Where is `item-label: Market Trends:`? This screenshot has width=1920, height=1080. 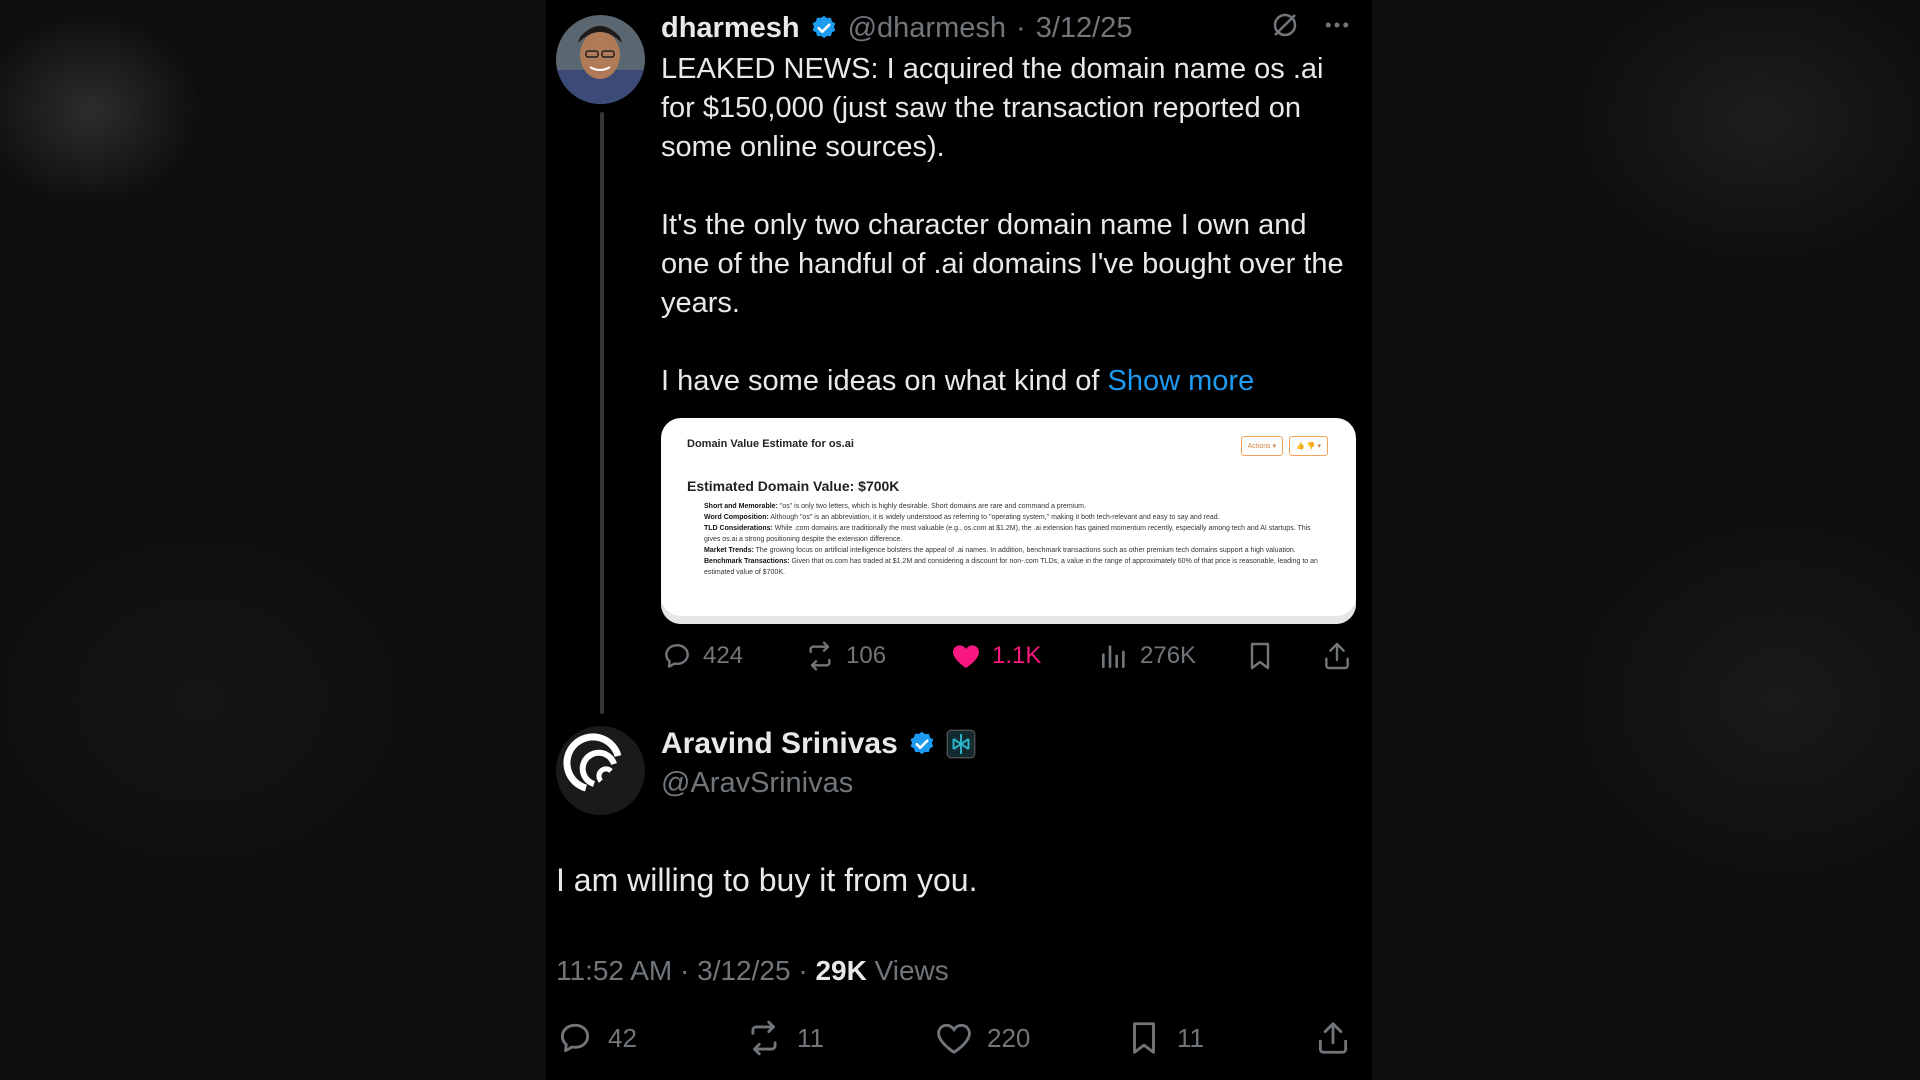 item-label: Market Trends: is located at coordinates (729, 550).